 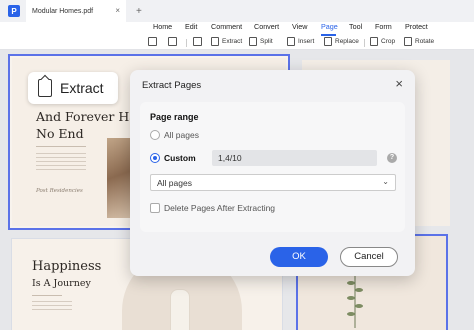 I want to click on dialog-title: Extract Pages, so click(x=172, y=85).